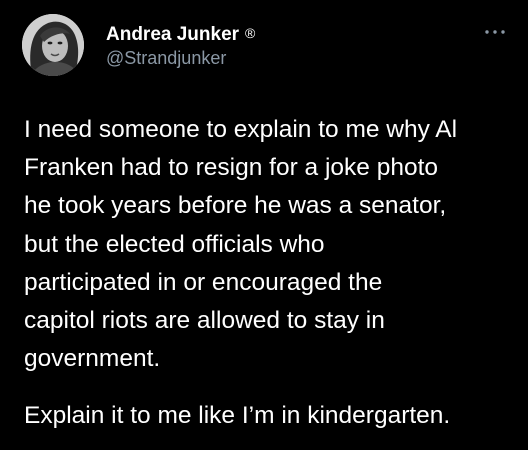 Image resolution: width=528 pixels, height=450 pixels. Describe the element at coordinates (203, 282) in the screenshot. I see `tweet-line: participated in or encouraged the` at that location.